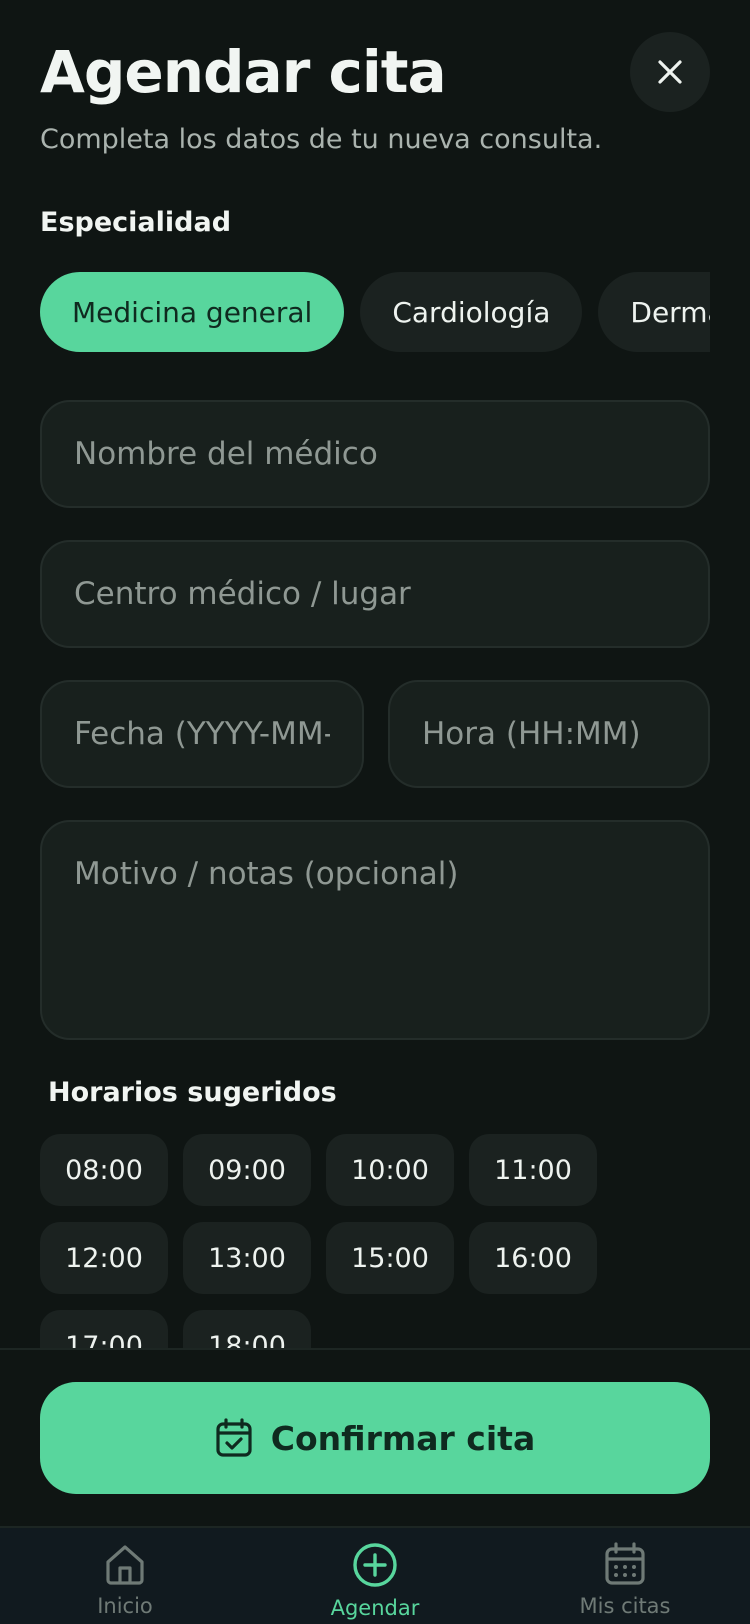 This screenshot has width=750, height=1624. Describe the element at coordinates (533, 1170) in the screenshot. I see `time-slot-1100: 11:00` at that location.